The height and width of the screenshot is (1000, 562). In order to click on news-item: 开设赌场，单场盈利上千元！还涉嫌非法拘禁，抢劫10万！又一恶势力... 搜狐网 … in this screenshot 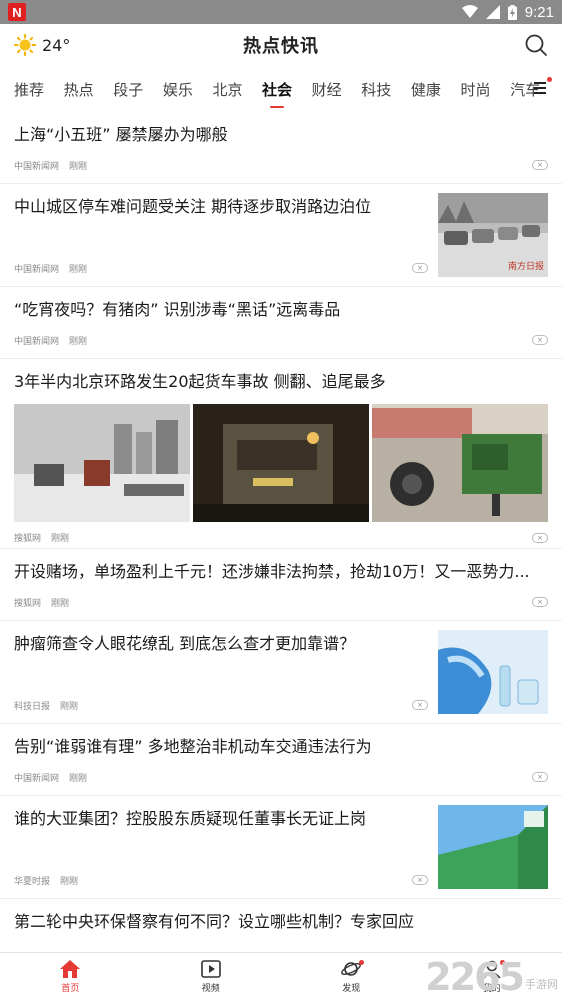, I will do `click(281, 585)`.